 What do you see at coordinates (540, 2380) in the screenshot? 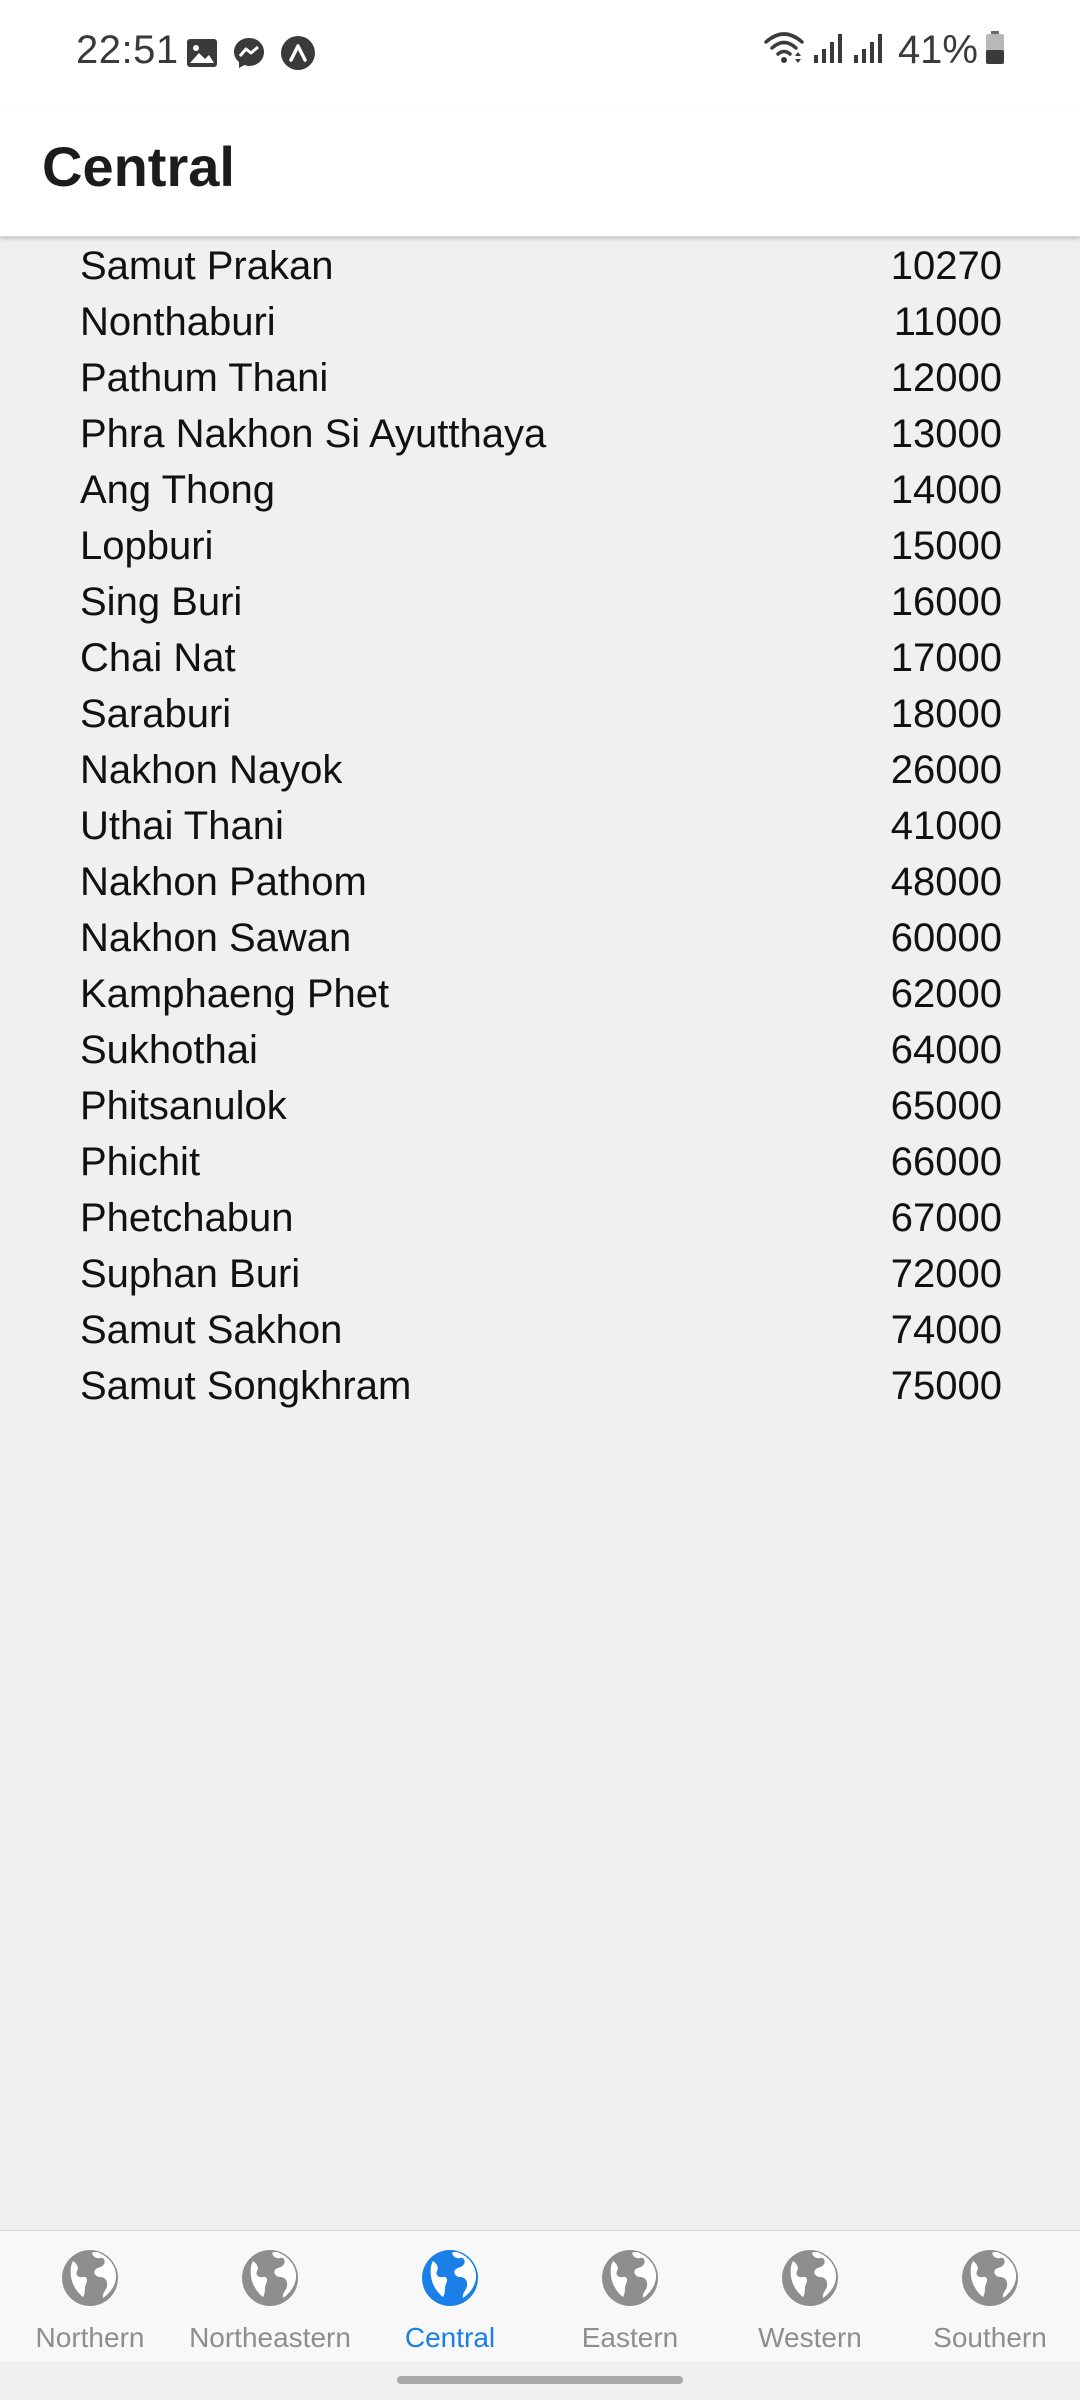
I see `home-indicator` at bounding box center [540, 2380].